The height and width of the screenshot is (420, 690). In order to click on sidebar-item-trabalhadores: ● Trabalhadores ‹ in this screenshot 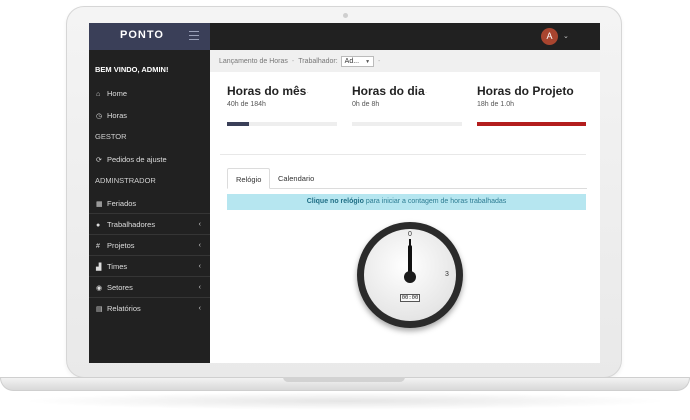, I will do `click(149, 224)`.